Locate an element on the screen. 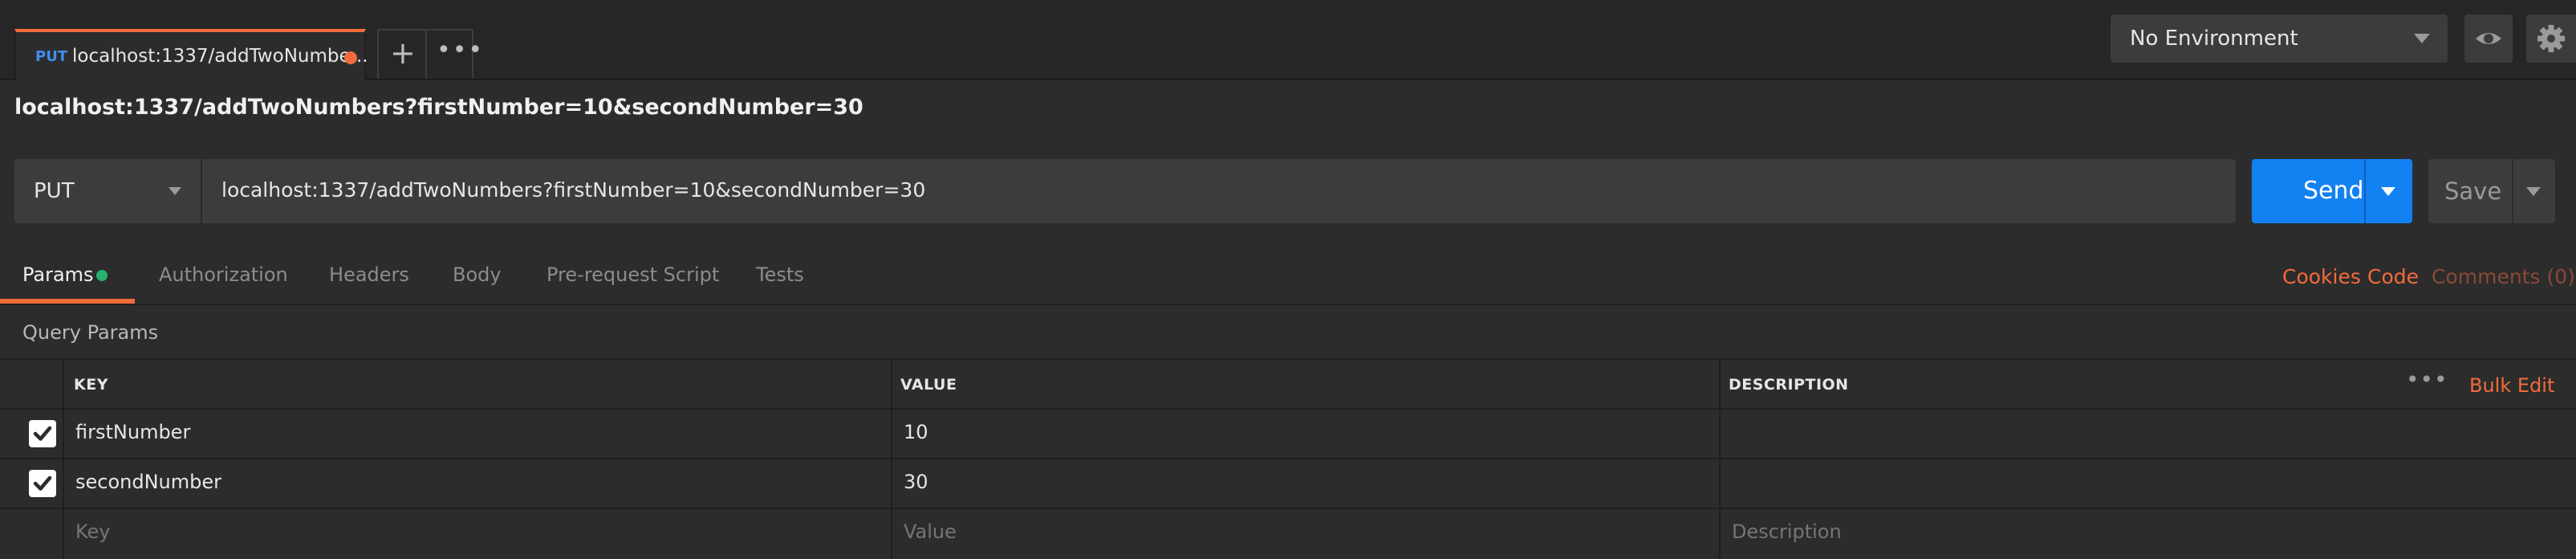 This screenshot has height=559, width=2576. tab-body: Body is located at coordinates (477, 274).